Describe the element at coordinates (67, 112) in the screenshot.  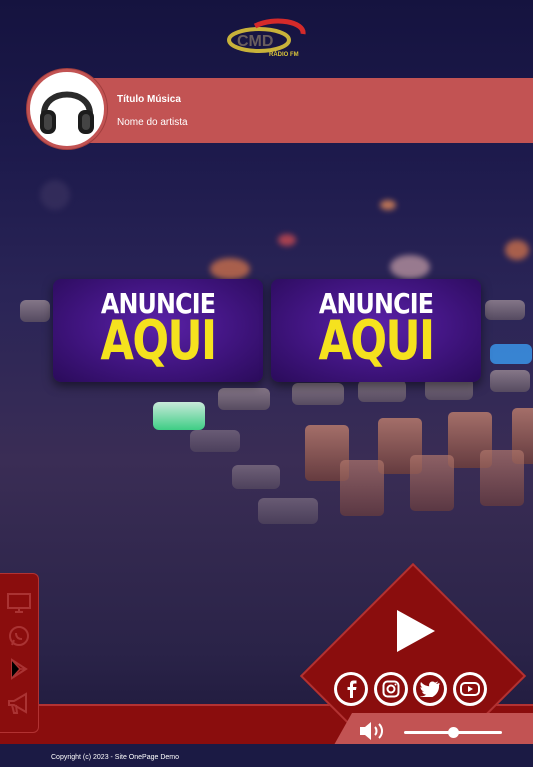
I see `headphones-icon` at that location.